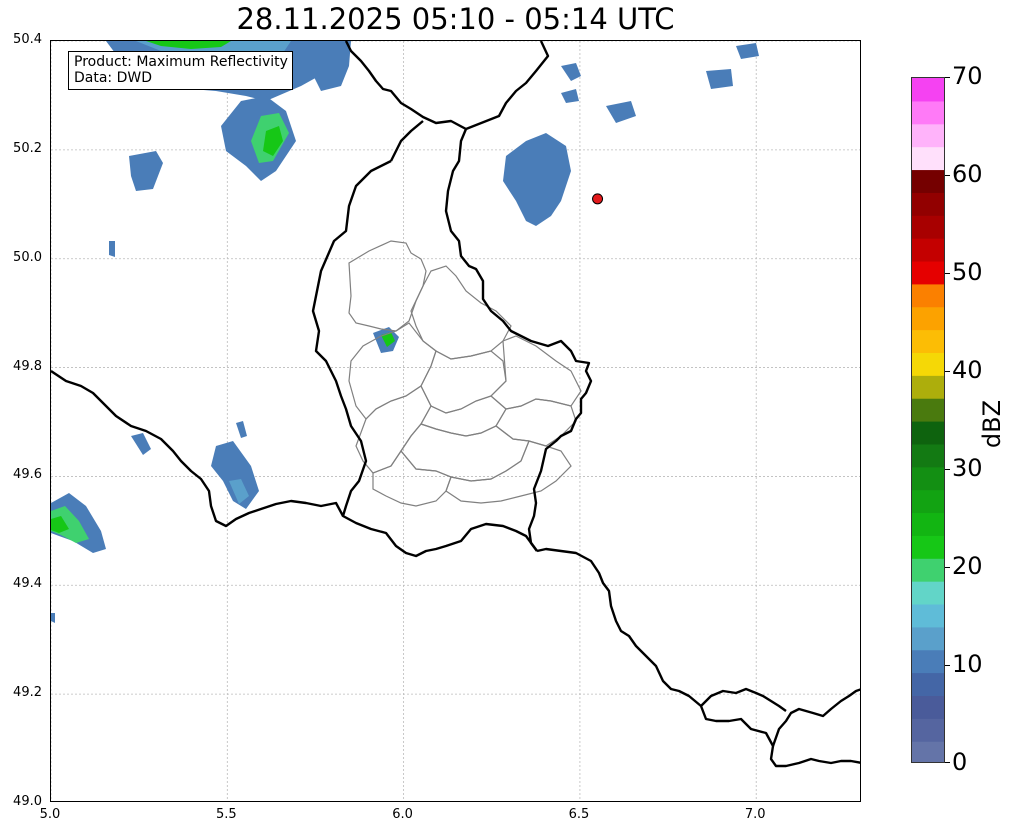 The height and width of the screenshot is (834, 1023). I want to click on product-label: Product: Maximum Reflectivity, so click(181, 62).